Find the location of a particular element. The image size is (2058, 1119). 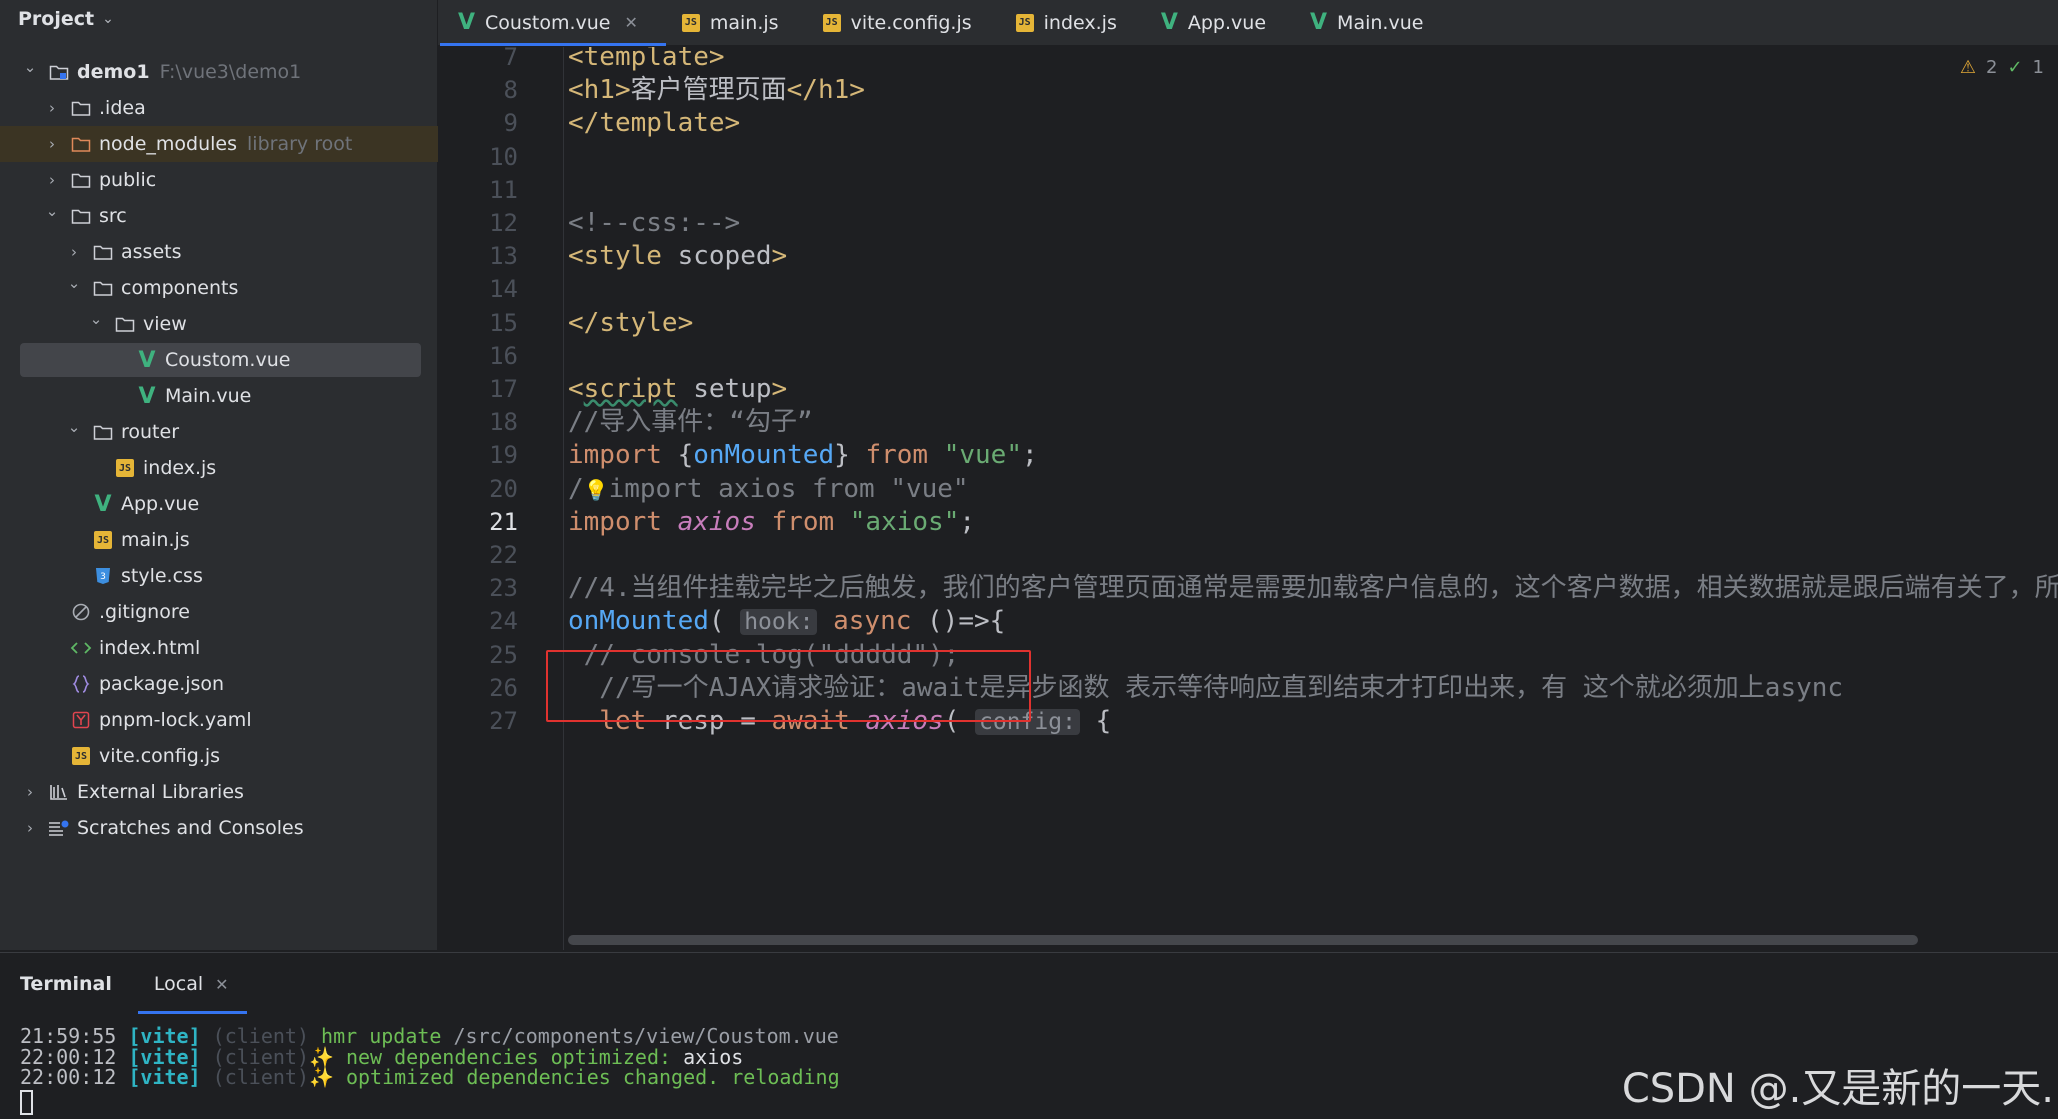

yaml-file-icon is located at coordinates (81, 720).